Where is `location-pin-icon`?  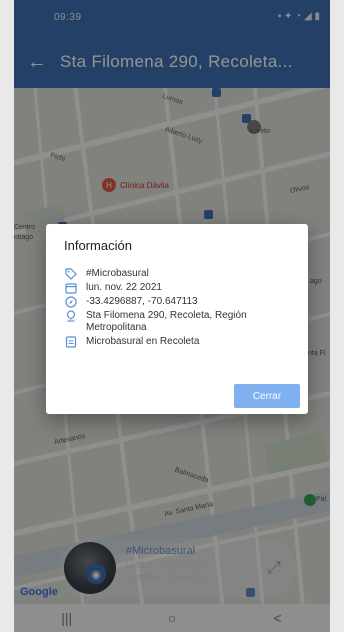 location-pin-icon is located at coordinates (71, 316).